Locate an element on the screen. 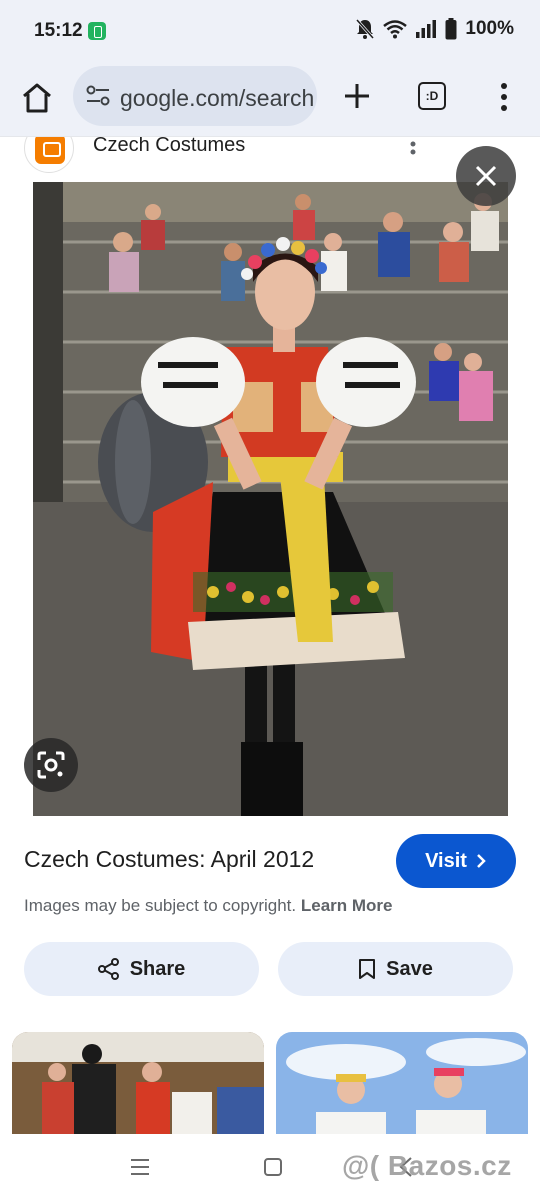 This screenshot has height=1200, width=540. learn-more-link: Learn More is located at coordinates (347, 905).